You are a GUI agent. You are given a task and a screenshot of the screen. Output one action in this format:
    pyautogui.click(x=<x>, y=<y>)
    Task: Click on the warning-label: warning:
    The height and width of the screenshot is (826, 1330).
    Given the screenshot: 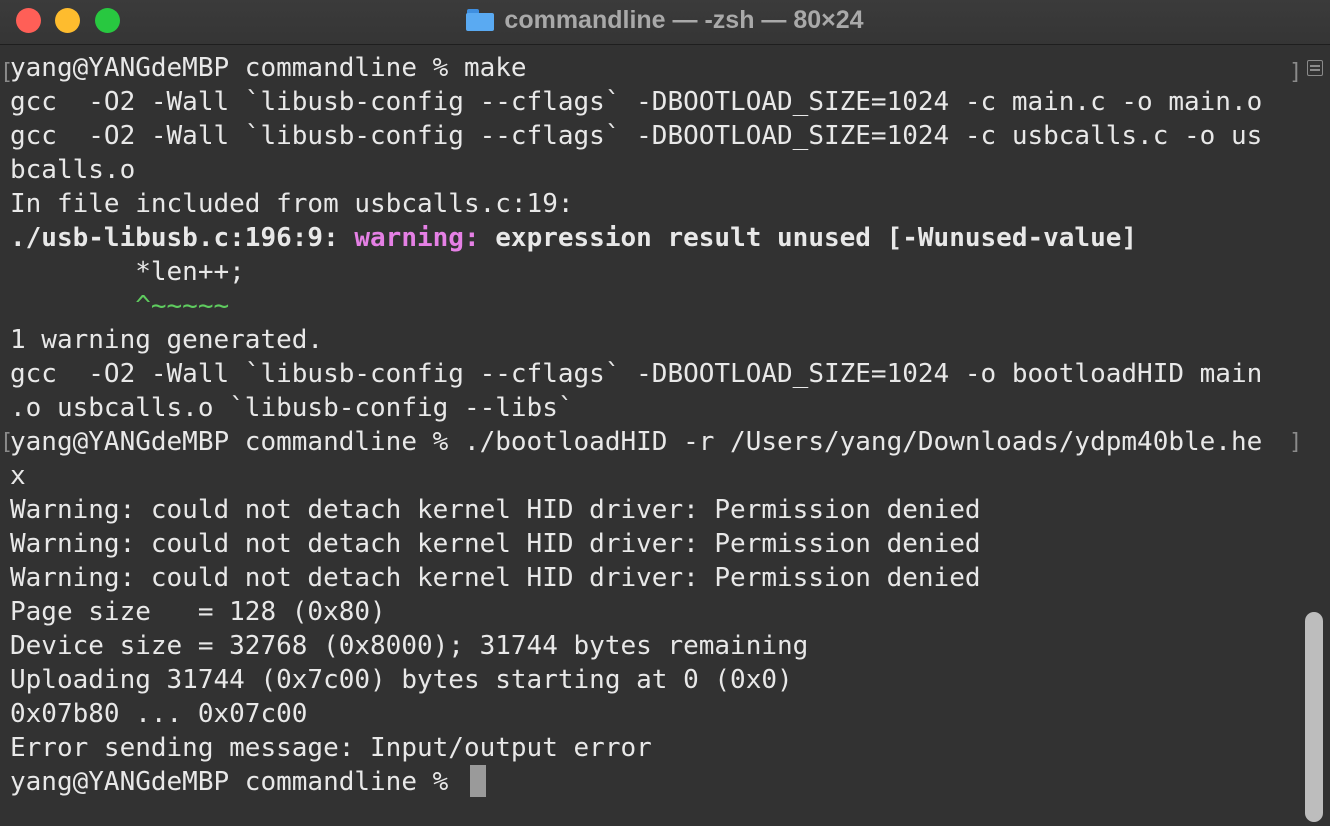 What is the action you would take?
    pyautogui.click(x=417, y=238)
    